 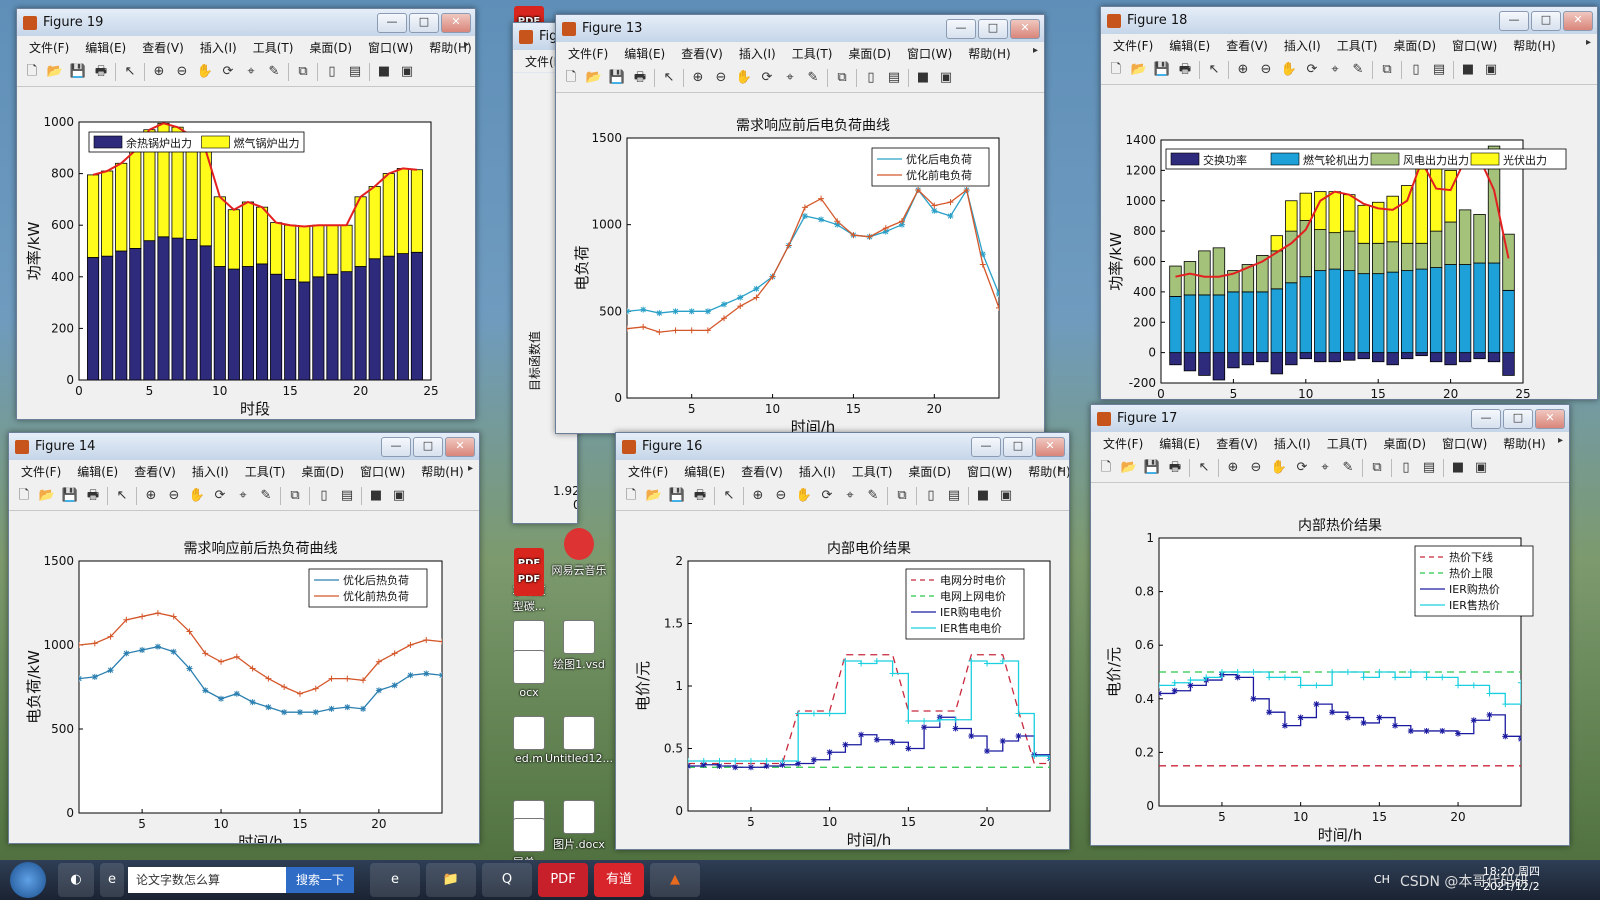 What do you see at coordinates (274, 72) in the screenshot?
I see `brush-icon: ✎` at bounding box center [274, 72].